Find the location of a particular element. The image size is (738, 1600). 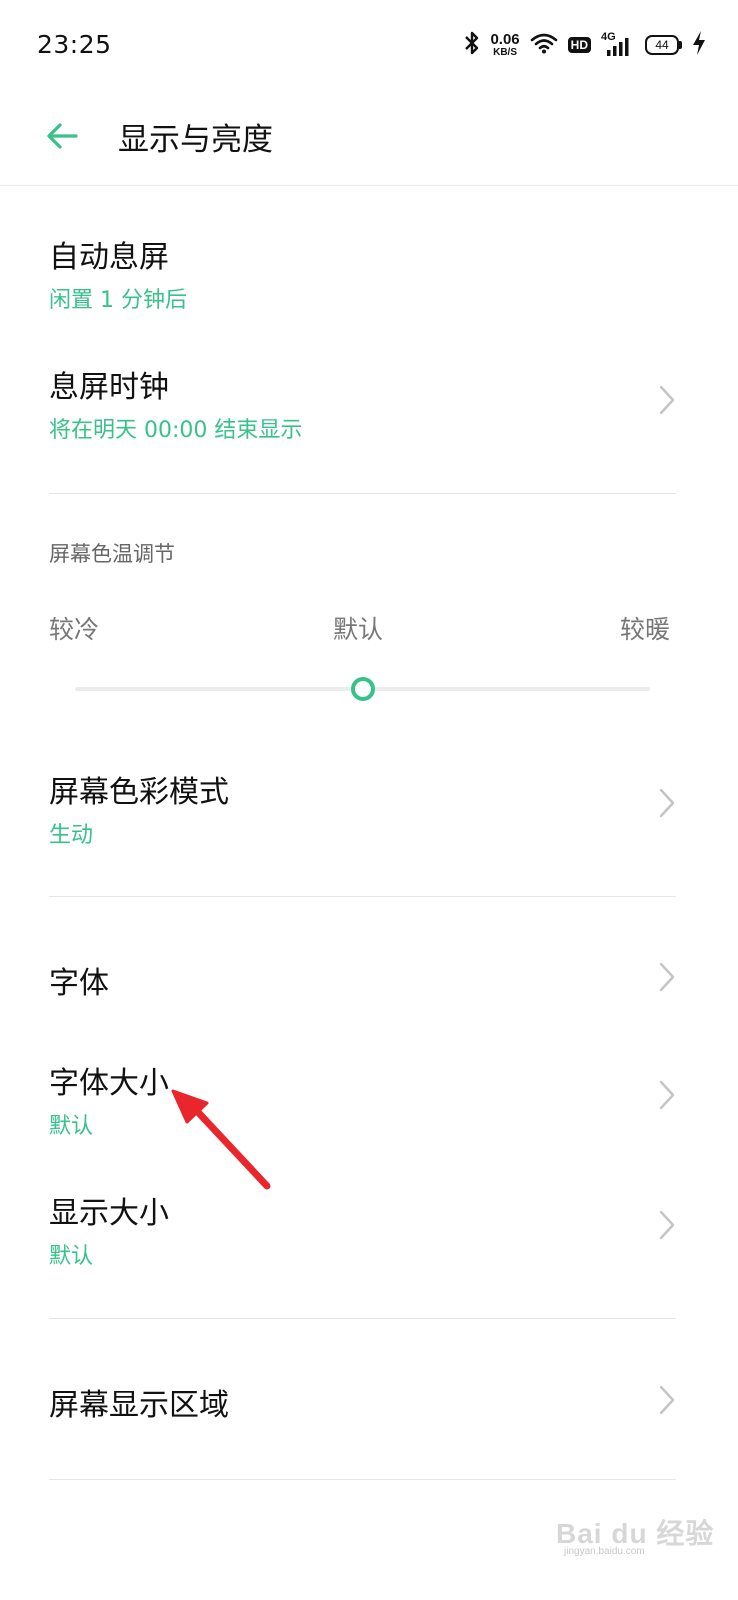

color-temp-slider-thumb is located at coordinates (362, 689).